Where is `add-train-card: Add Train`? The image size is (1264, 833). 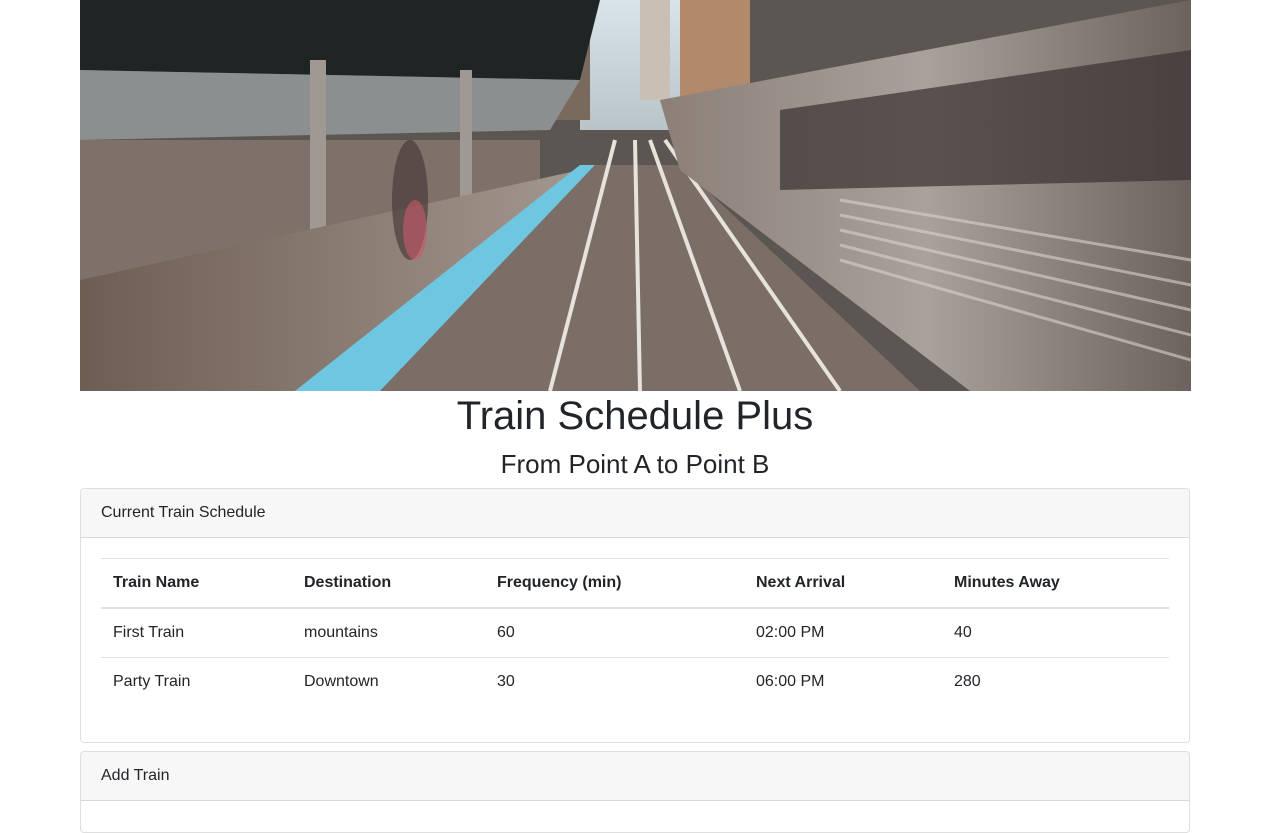 add-train-card: Add Train is located at coordinates (635, 792).